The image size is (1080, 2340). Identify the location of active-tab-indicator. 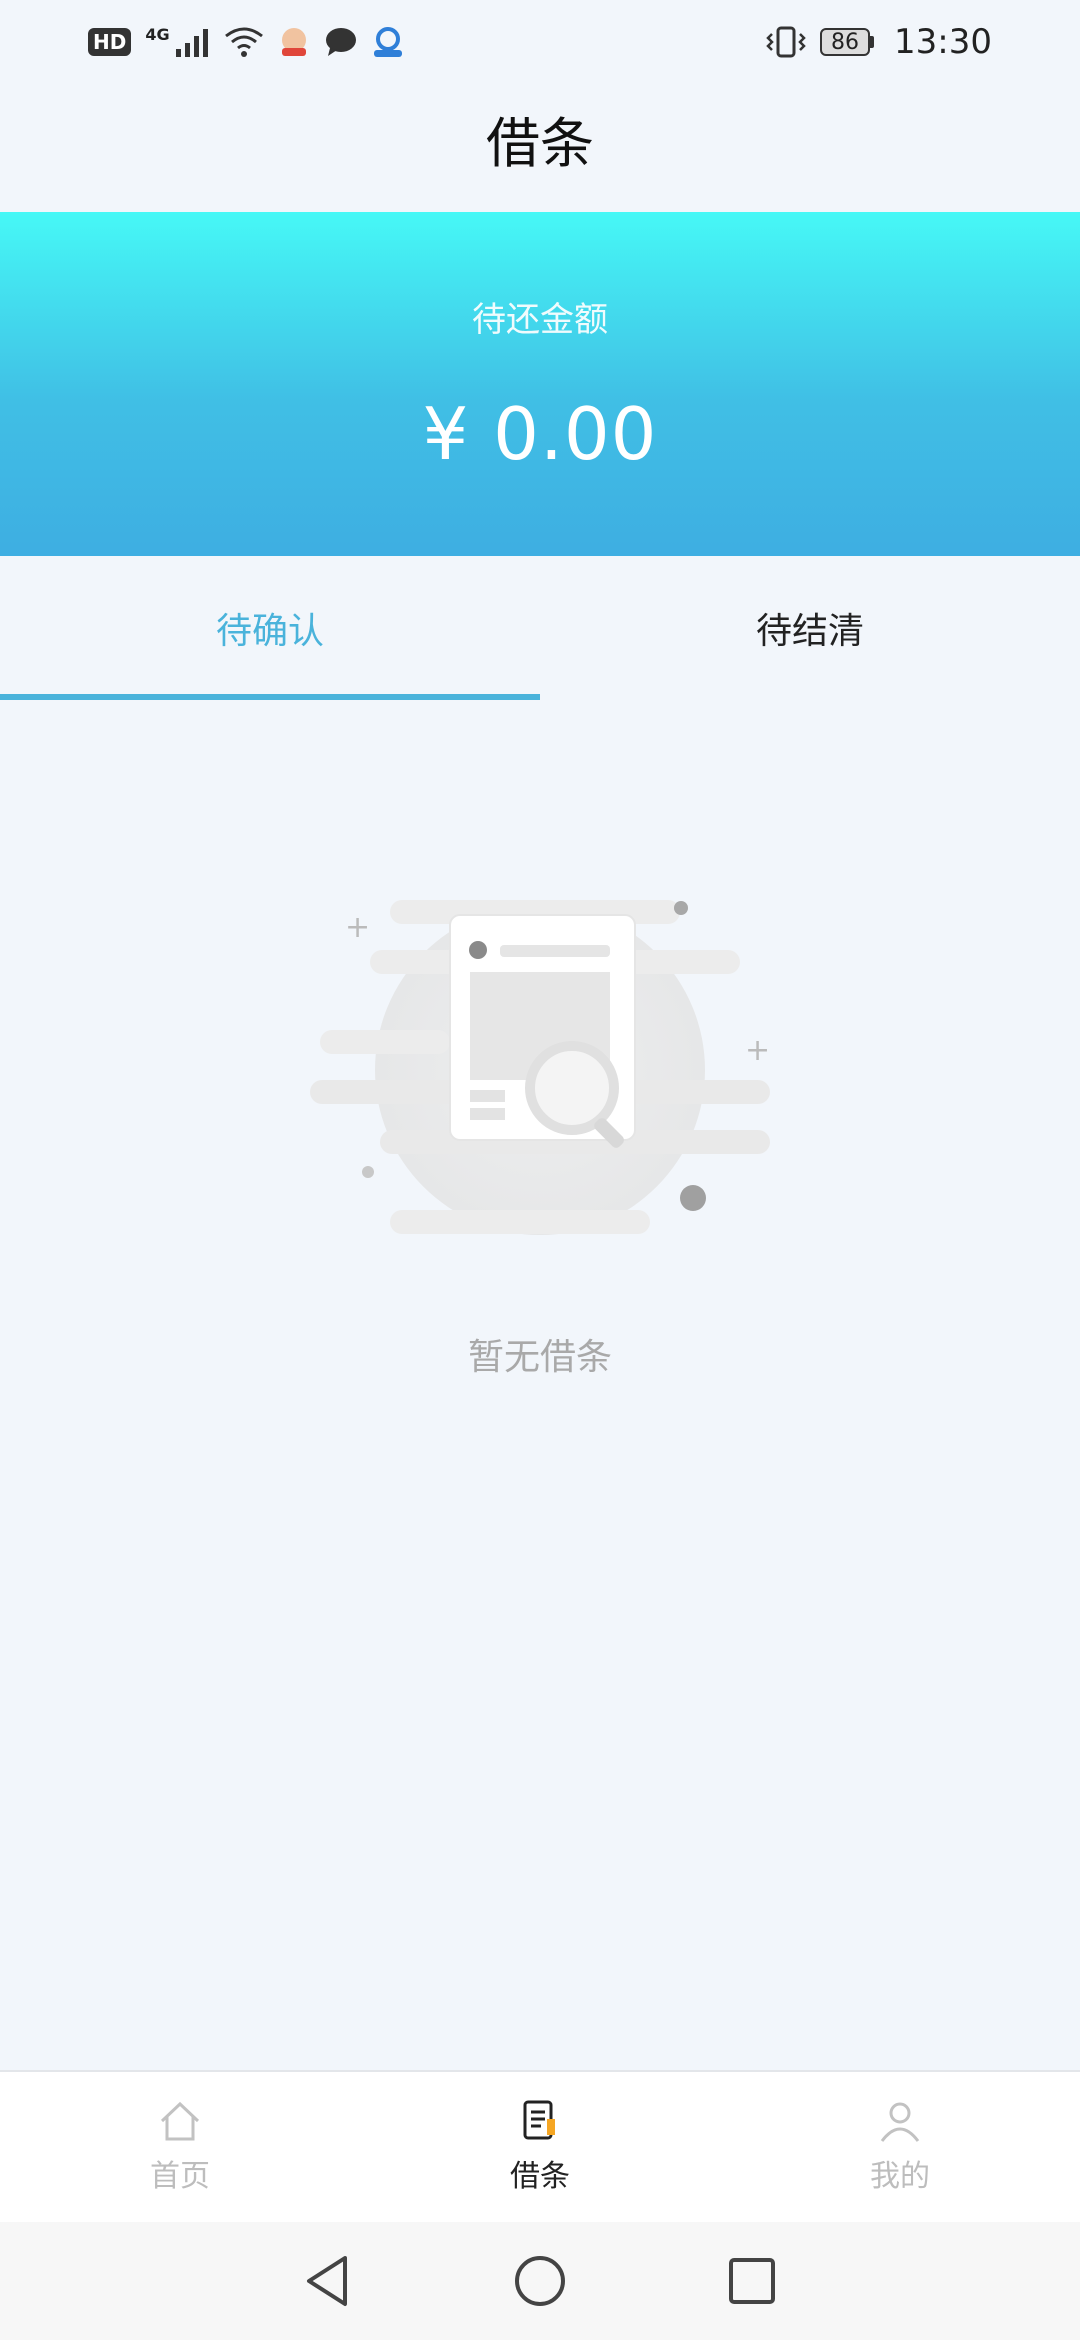
(270, 697).